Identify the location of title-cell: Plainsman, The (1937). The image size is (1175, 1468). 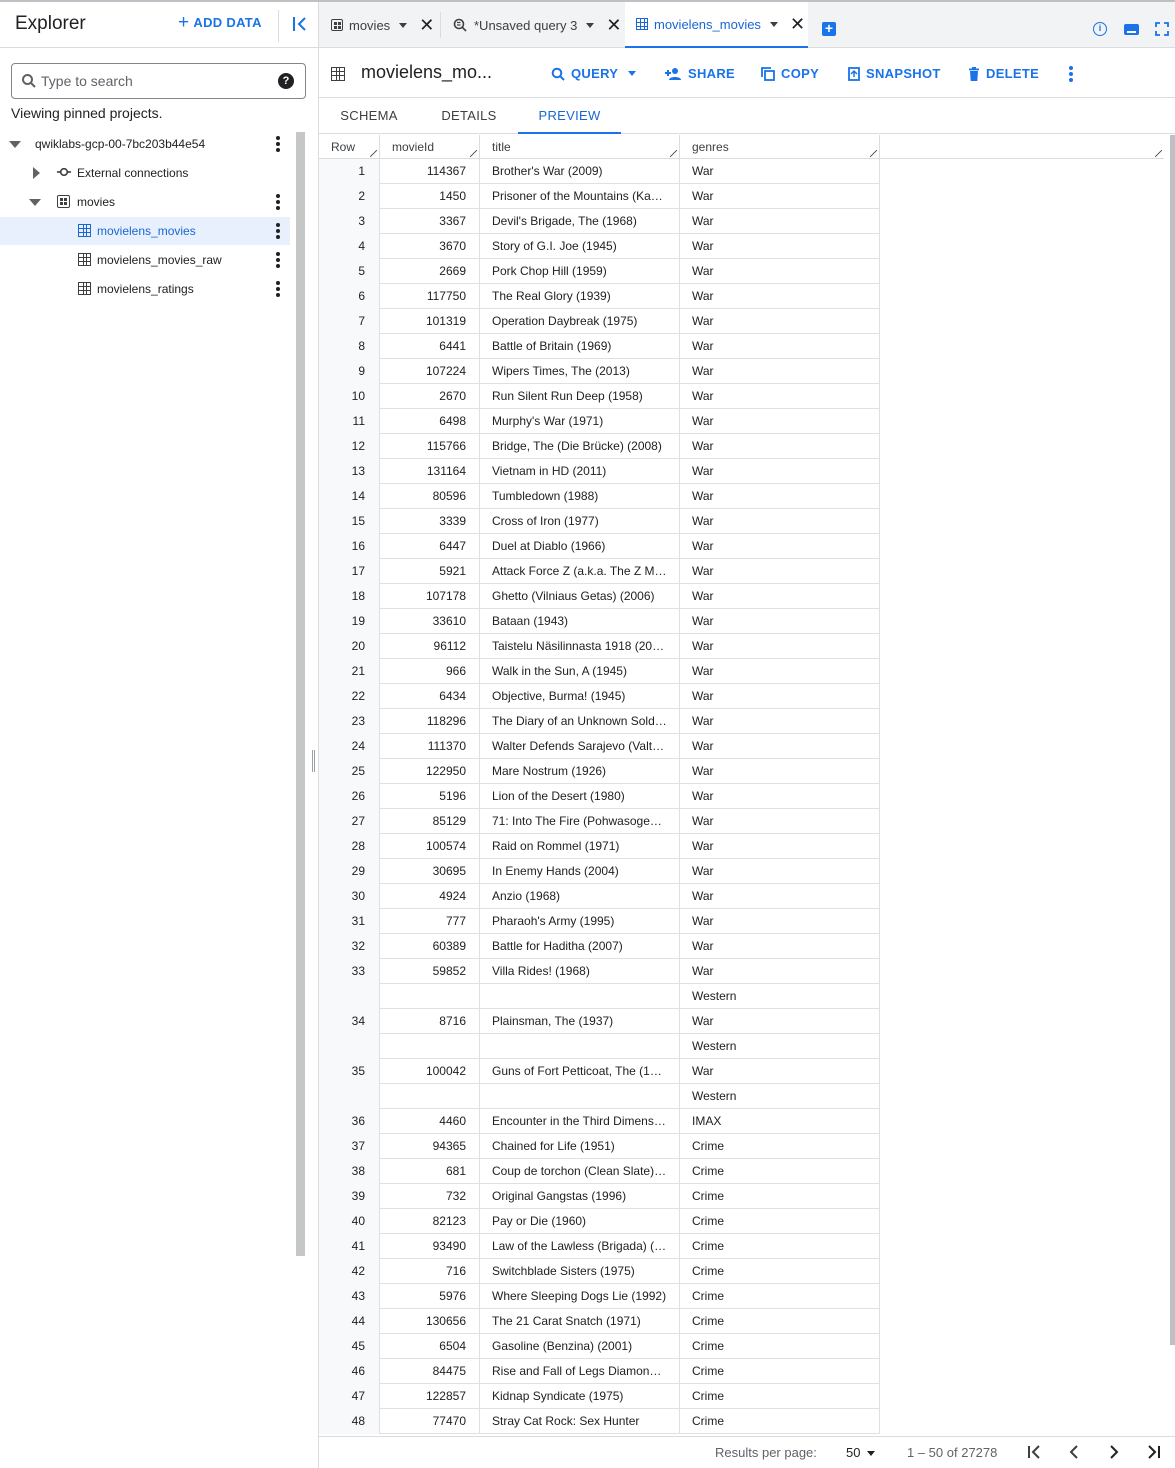
(580, 1021).